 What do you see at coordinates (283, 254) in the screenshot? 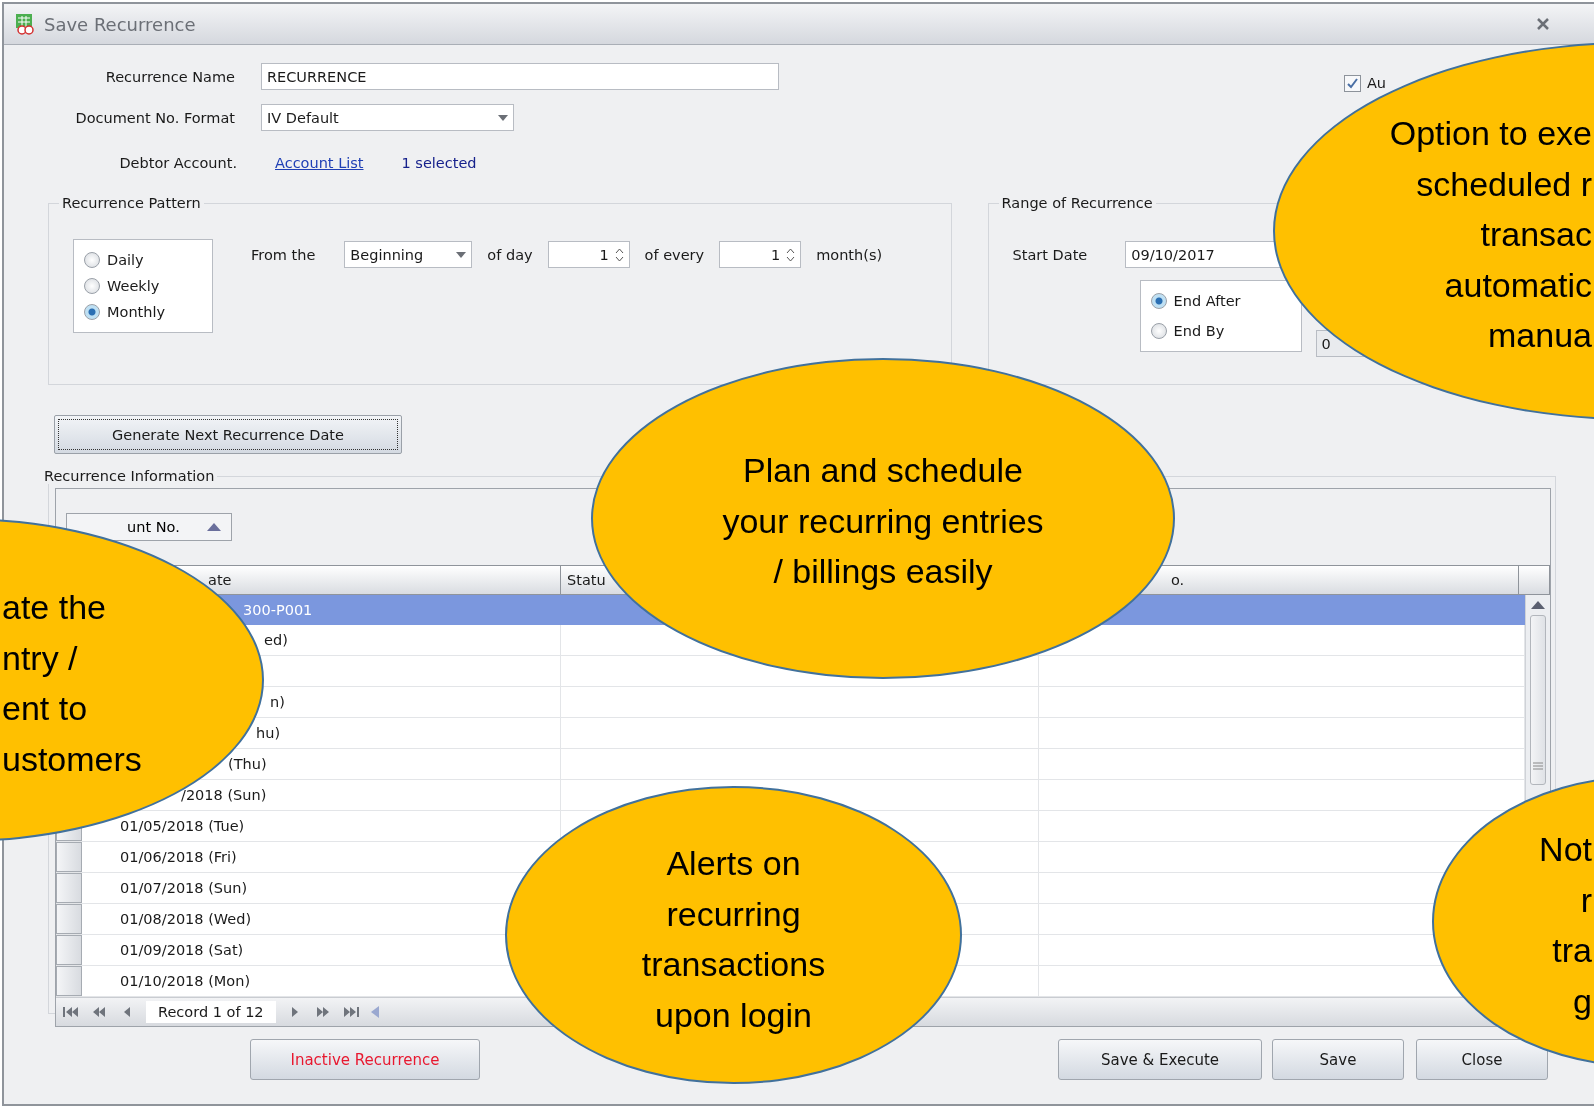
I see `field-label: From the` at bounding box center [283, 254].